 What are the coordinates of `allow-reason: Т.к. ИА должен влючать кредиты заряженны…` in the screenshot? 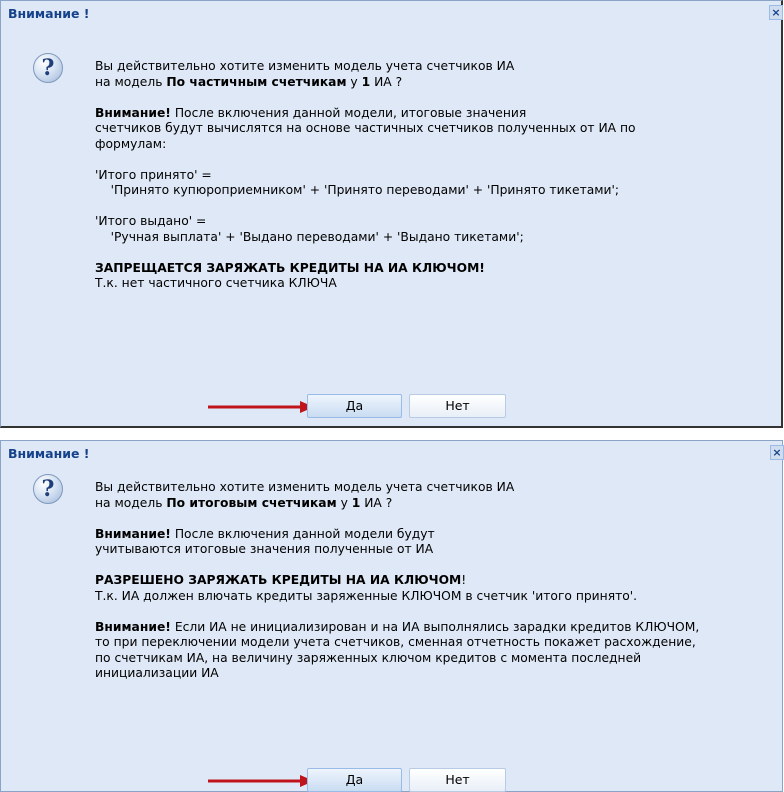 It's located at (366, 595).